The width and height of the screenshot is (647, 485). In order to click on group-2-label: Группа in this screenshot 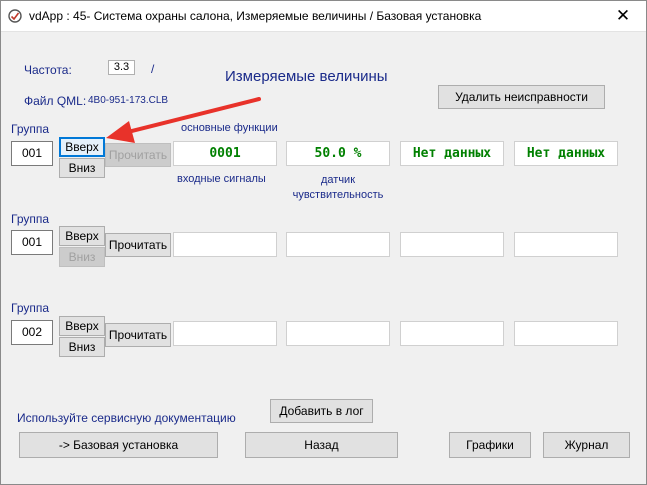, I will do `click(30, 219)`.